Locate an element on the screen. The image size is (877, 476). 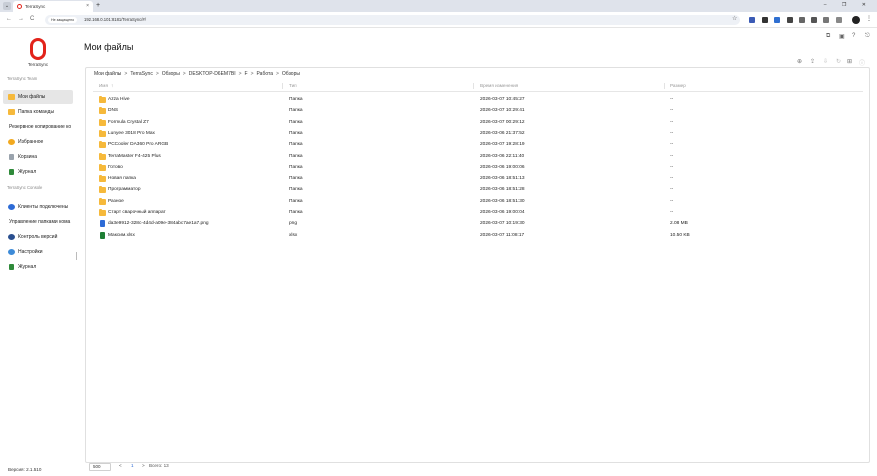
table-header: Имя ↑ Тип Время изменения Размер is located at coordinates (478, 86).